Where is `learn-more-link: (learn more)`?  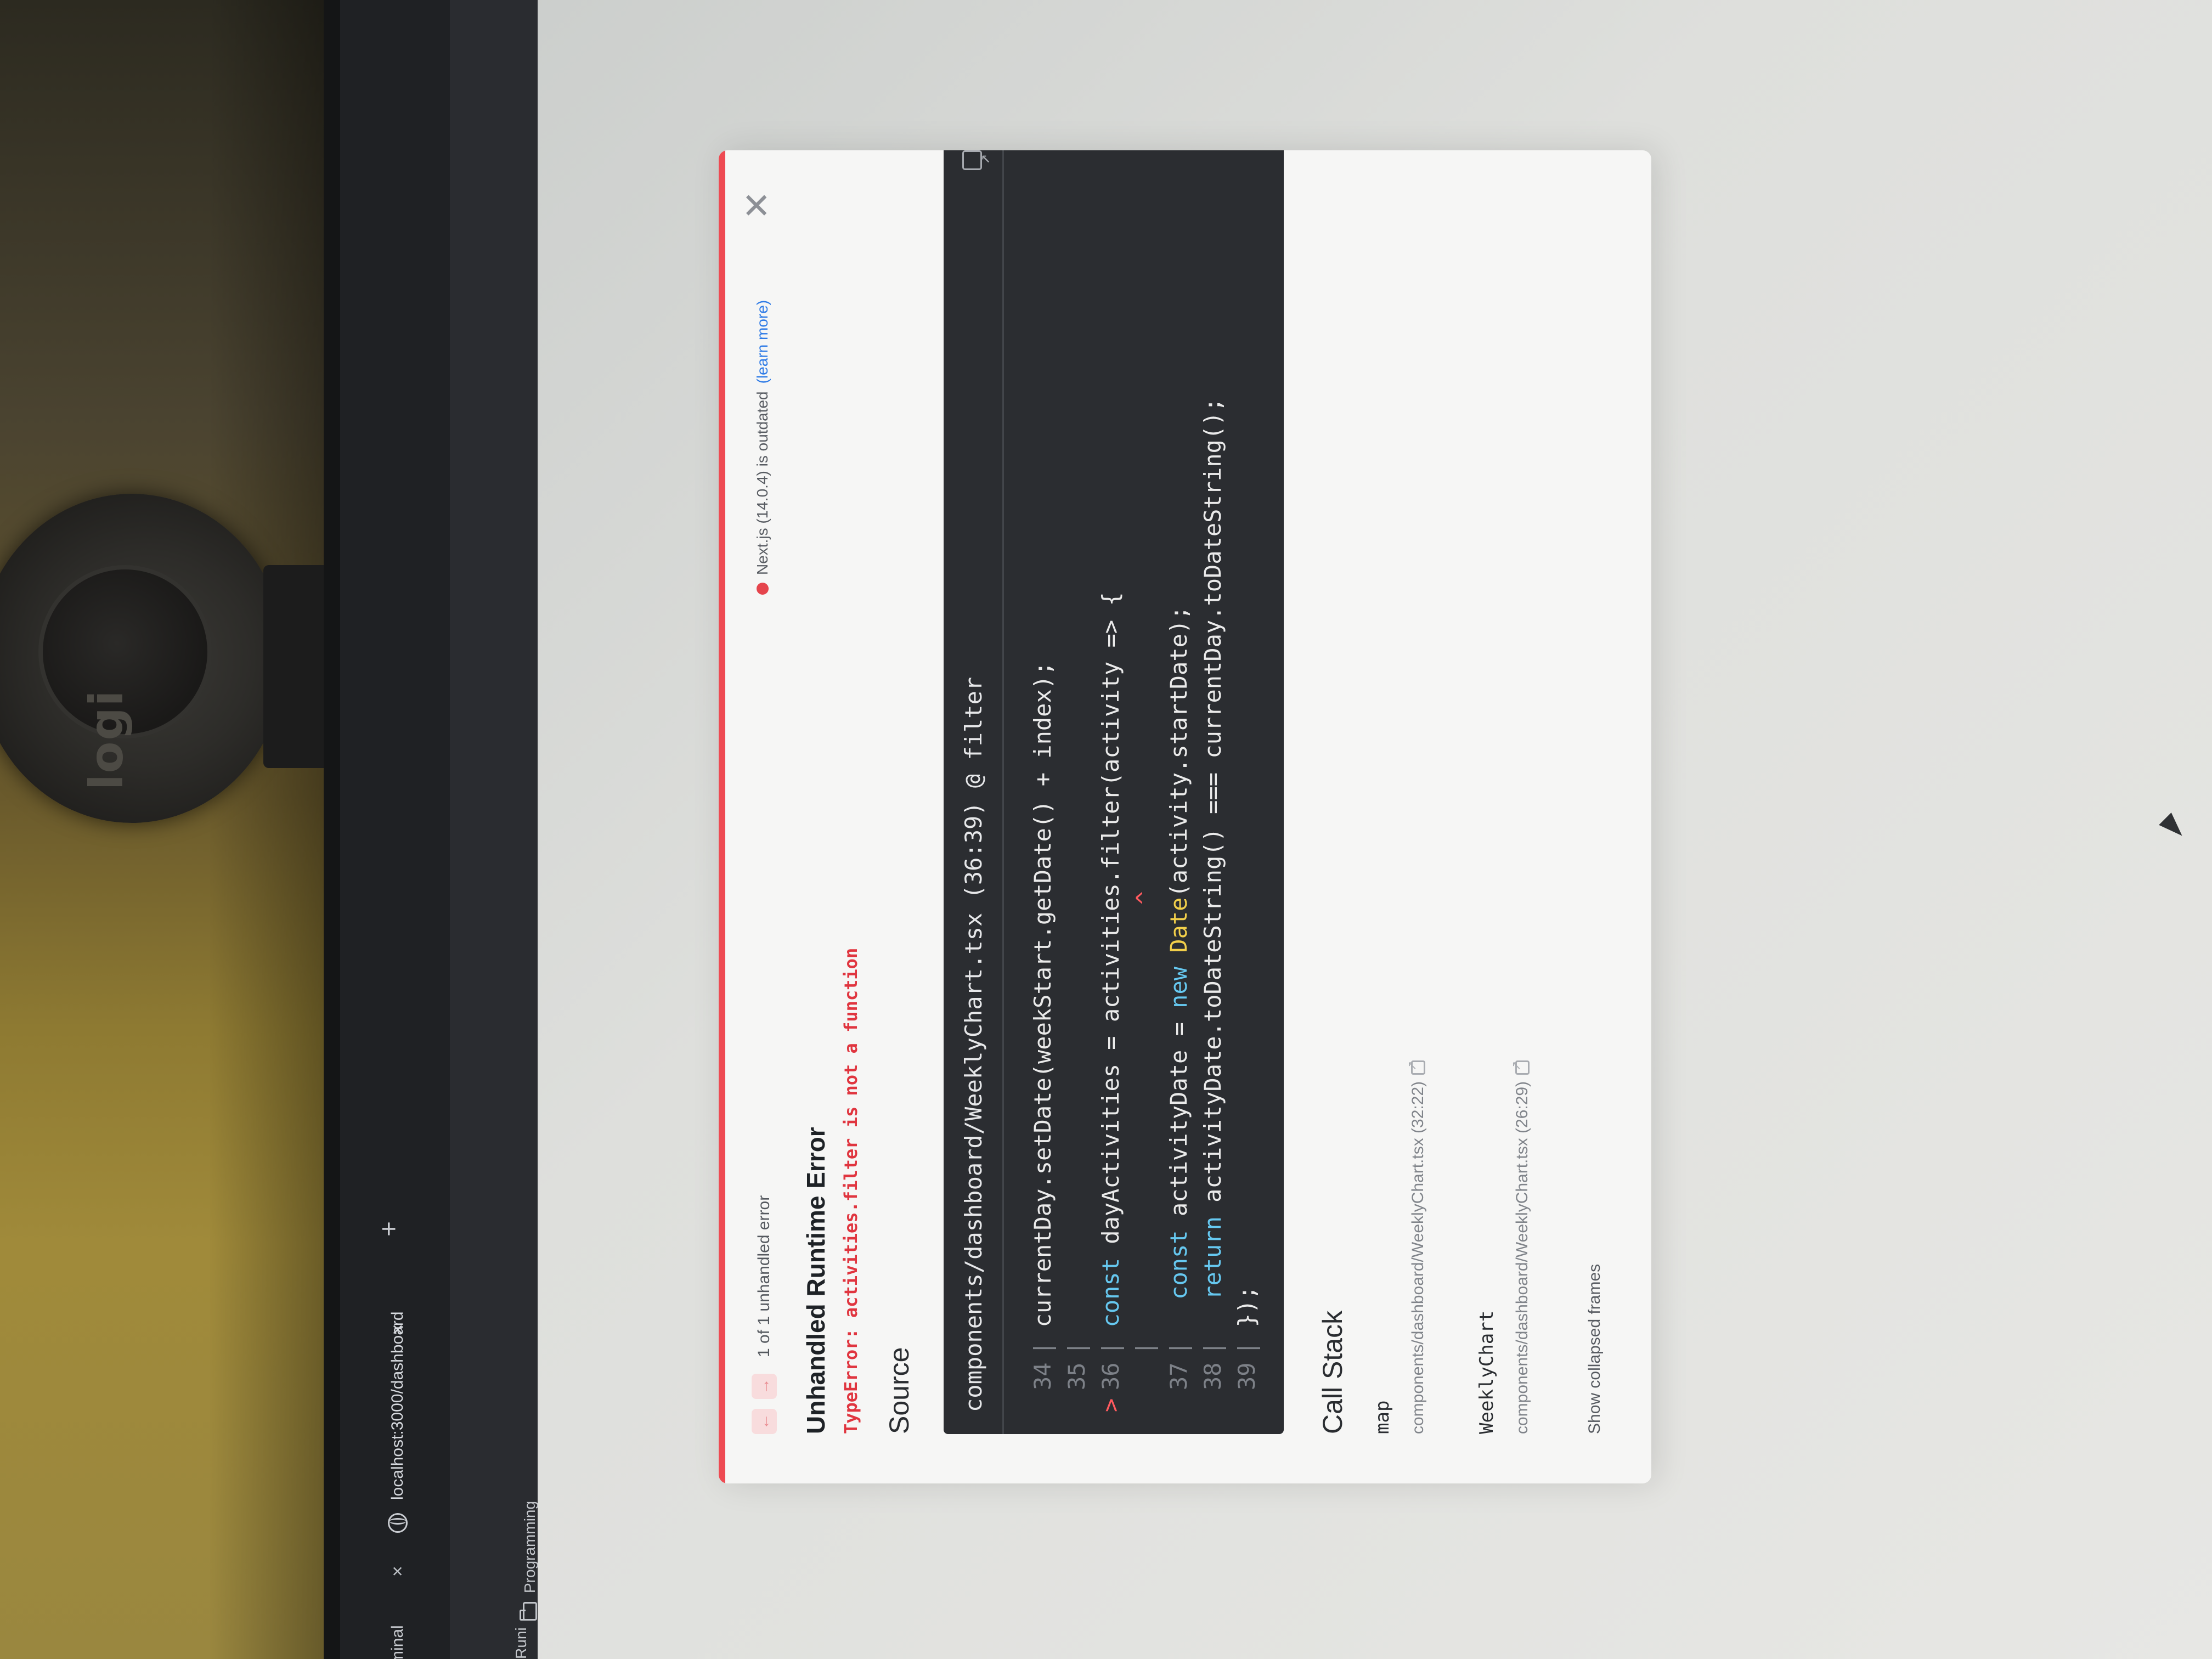
learn-more-link: (learn more) is located at coordinates (763, 342).